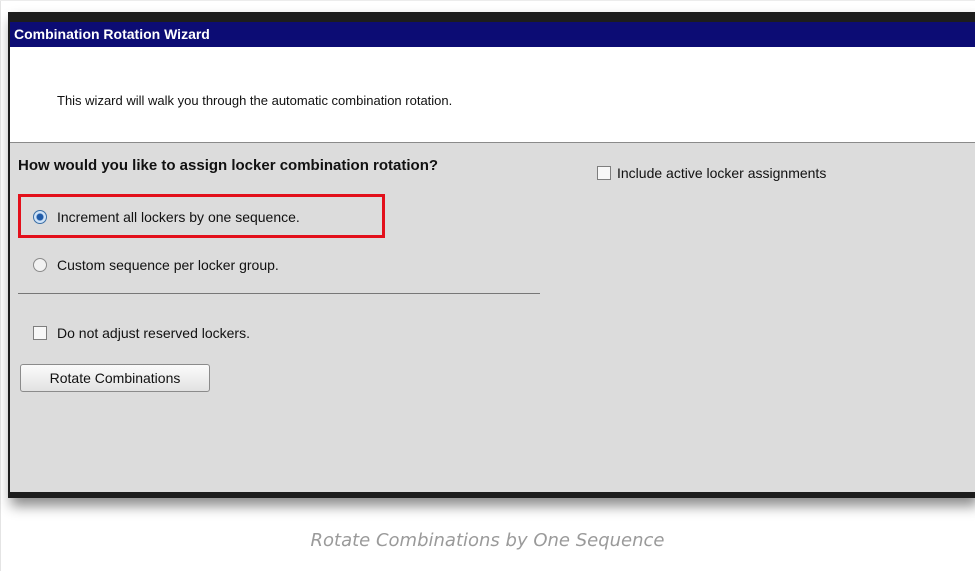 This screenshot has width=975, height=571. What do you see at coordinates (279, 293) in the screenshot?
I see `section-divider` at bounding box center [279, 293].